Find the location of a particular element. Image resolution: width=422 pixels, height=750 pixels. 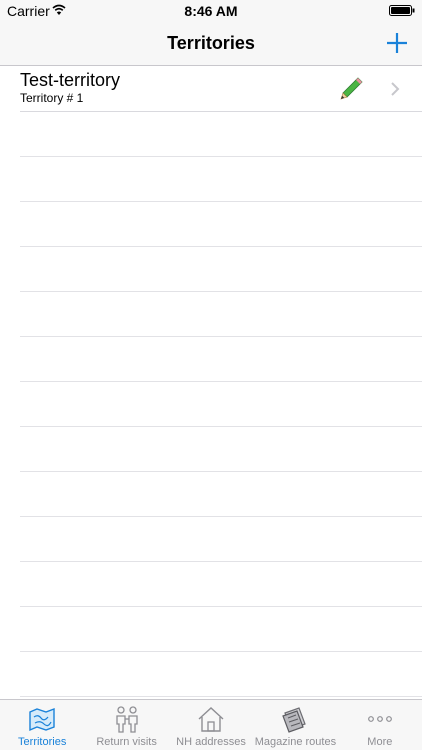

navigation-bar: Territories is located at coordinates (211, 44).